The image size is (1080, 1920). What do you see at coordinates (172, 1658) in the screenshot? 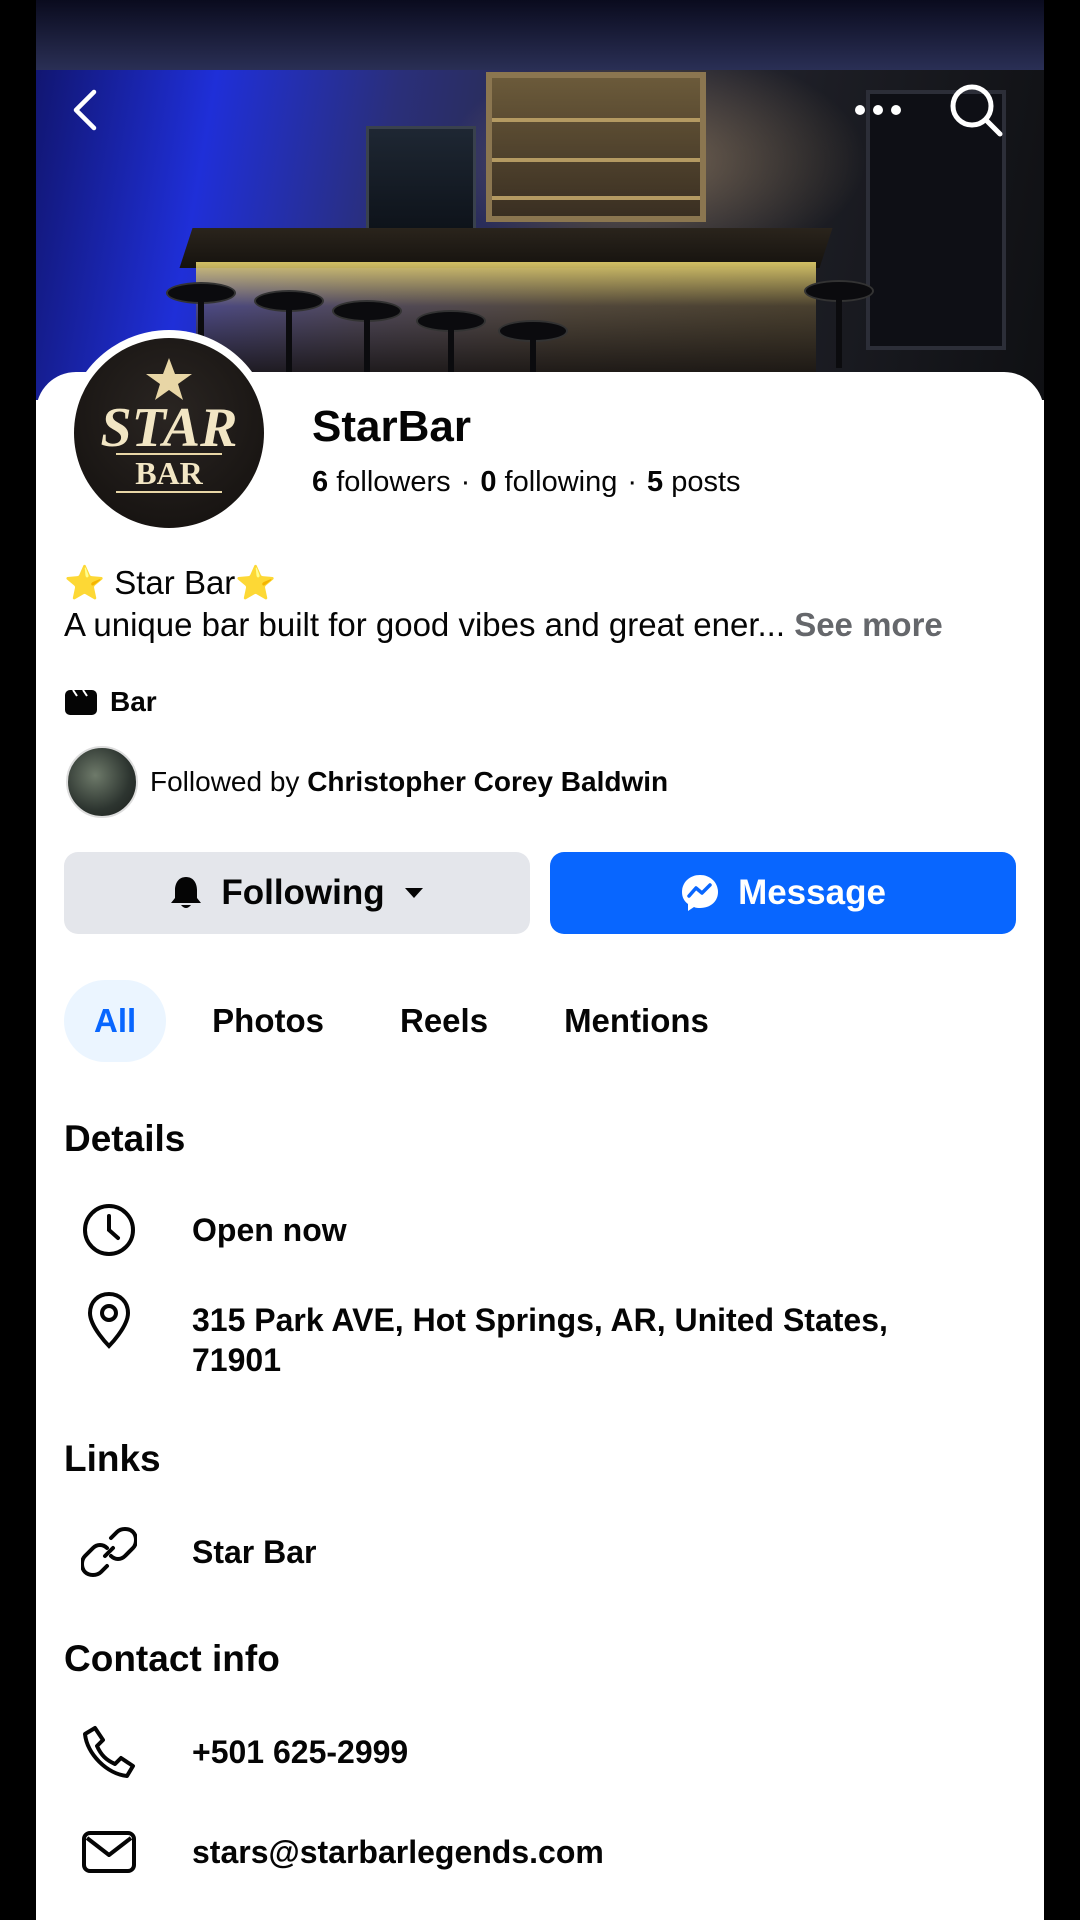
I see `contact-heading: Contact info` at bounding box center [172, 1658].